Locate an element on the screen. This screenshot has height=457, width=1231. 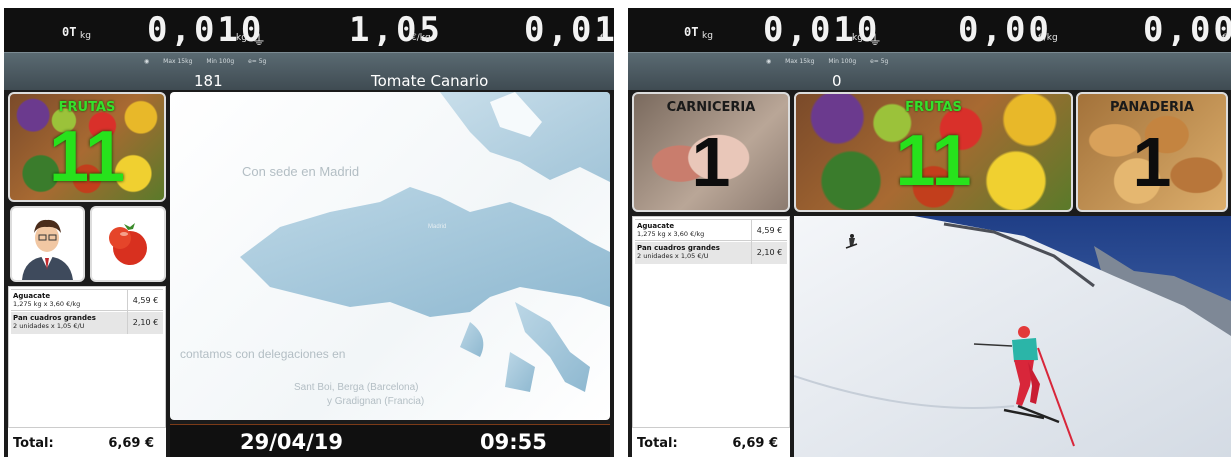
date-time-bar: 29/04/19 09:55 is located at coordinates (390, 440).